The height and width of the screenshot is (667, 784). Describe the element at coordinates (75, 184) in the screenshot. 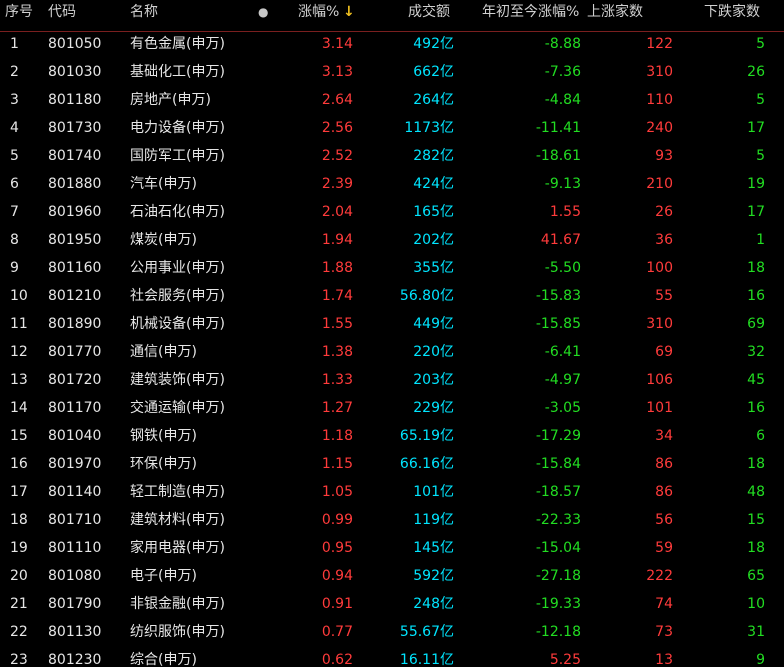

I see `row-code: 801880` at that location.